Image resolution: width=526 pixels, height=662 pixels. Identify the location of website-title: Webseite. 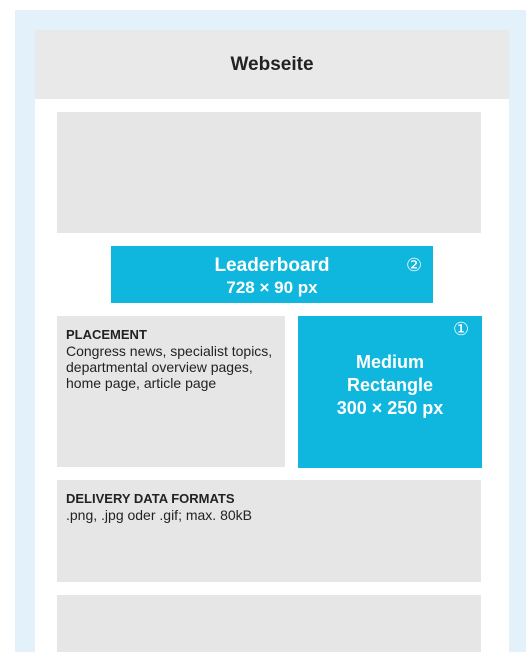
(272, 64).